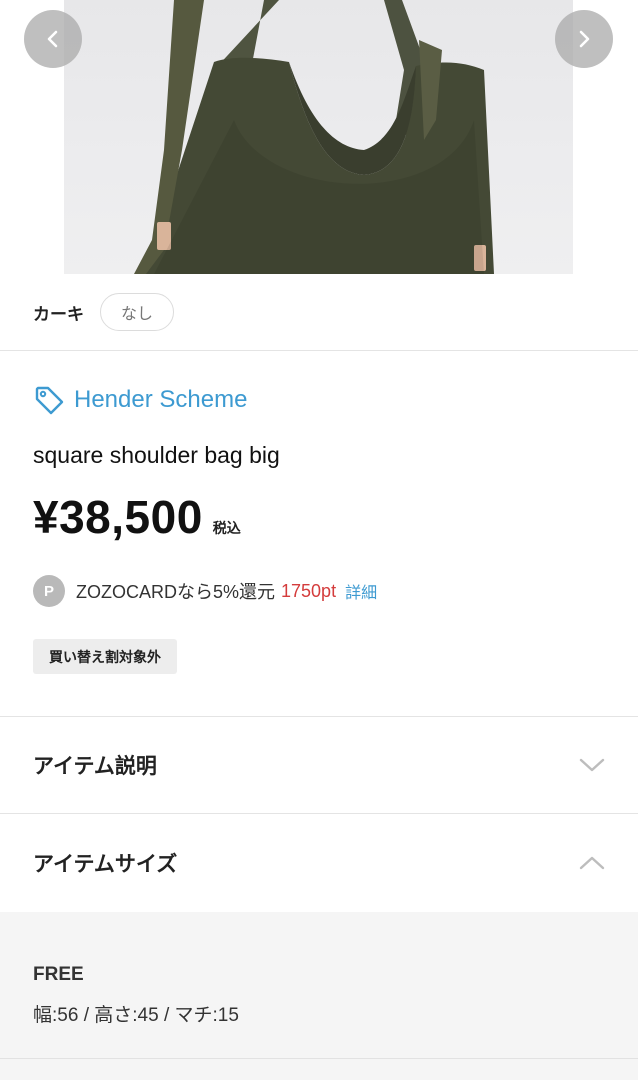 The image size is (638, 1080). I want to click on tag-icon, so click(49, 400).